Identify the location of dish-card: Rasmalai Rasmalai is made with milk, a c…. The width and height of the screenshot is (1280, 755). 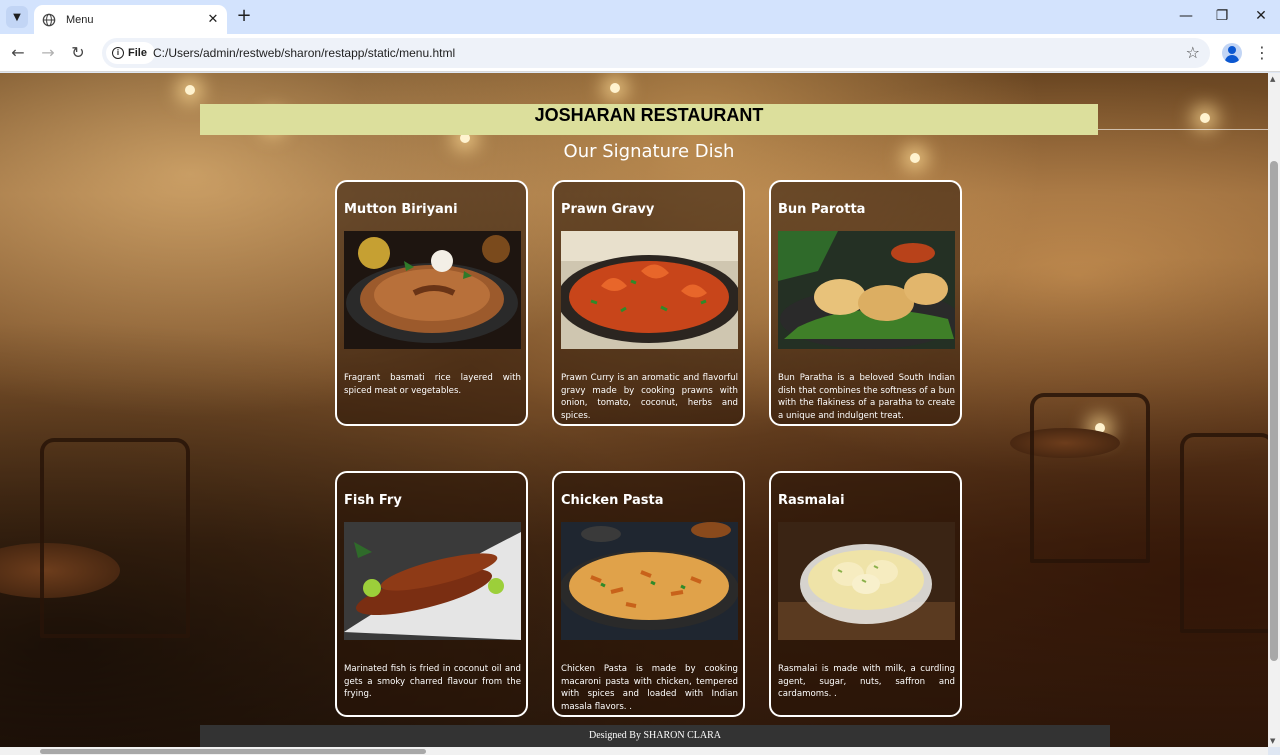
(865, 594).